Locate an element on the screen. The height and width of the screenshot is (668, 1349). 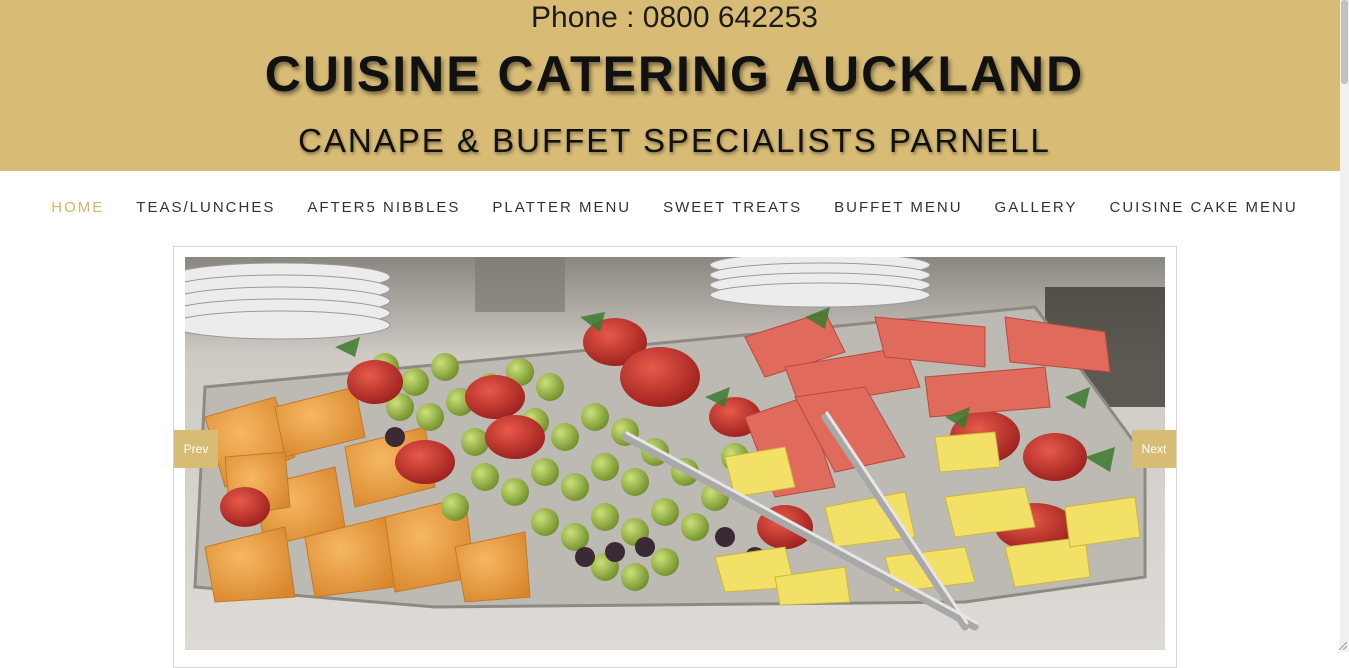
nav-item-teas-lunches: TEAS/LUNCHES is located at coordinates (205, 208).